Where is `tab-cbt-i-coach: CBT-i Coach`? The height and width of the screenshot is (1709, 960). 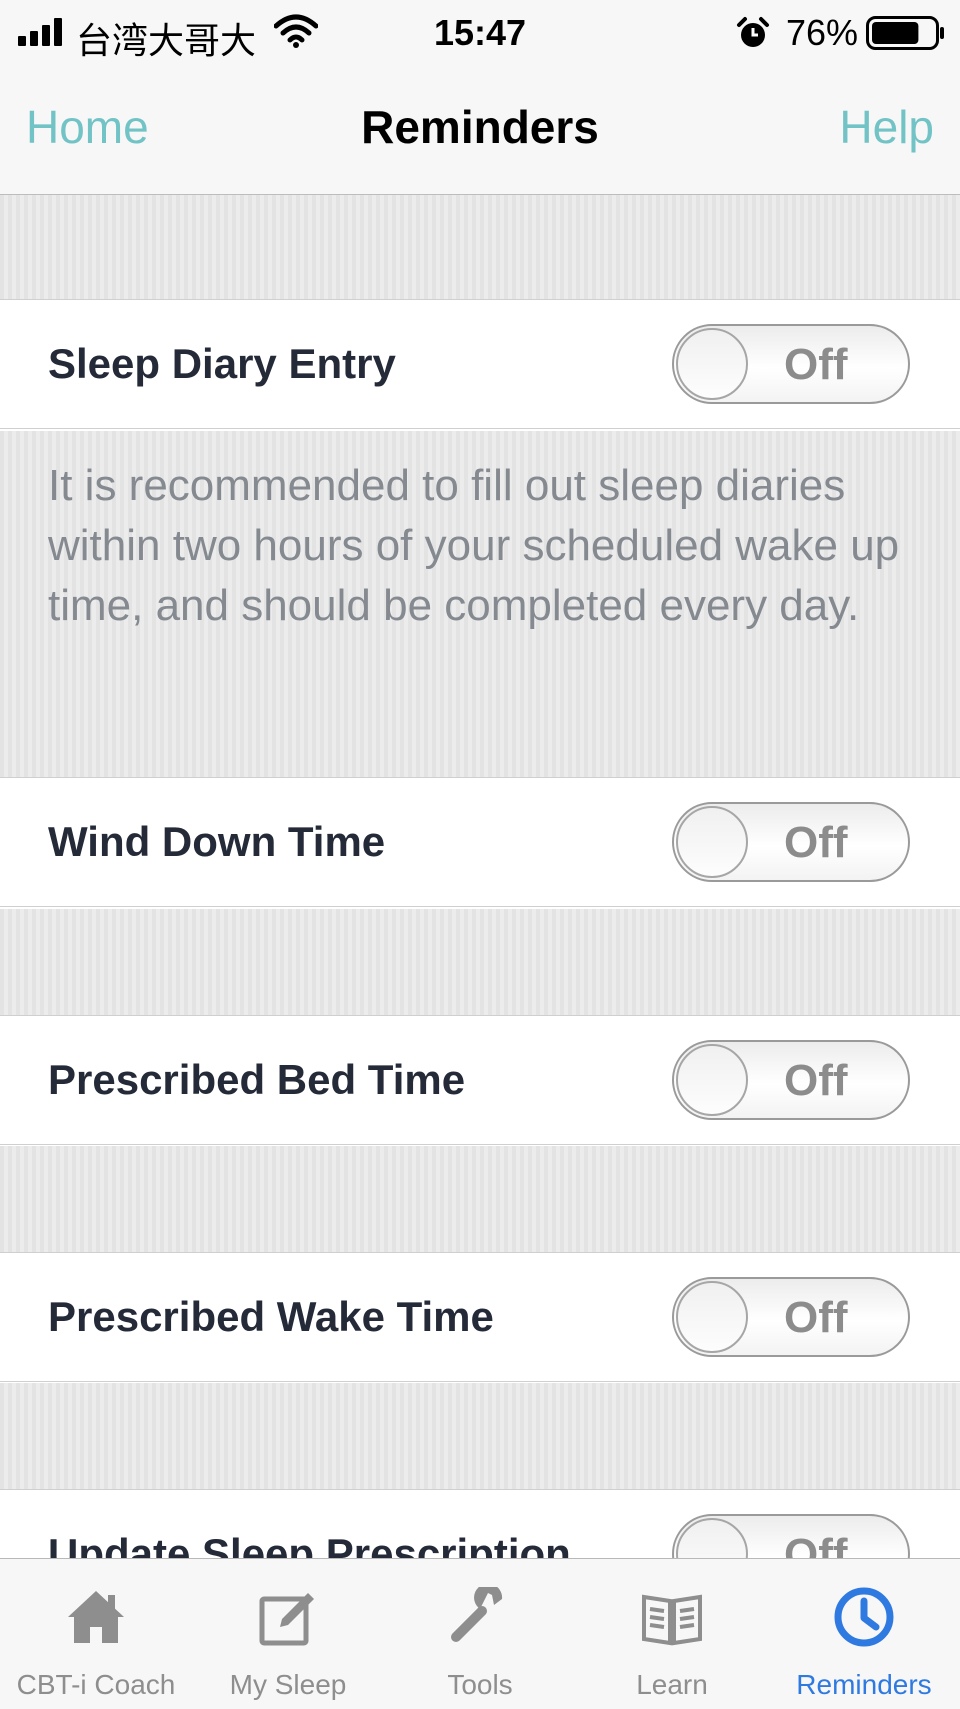
tab-cbt-i-coach: CBT-i Coach is located at coordinates (96, 1634).